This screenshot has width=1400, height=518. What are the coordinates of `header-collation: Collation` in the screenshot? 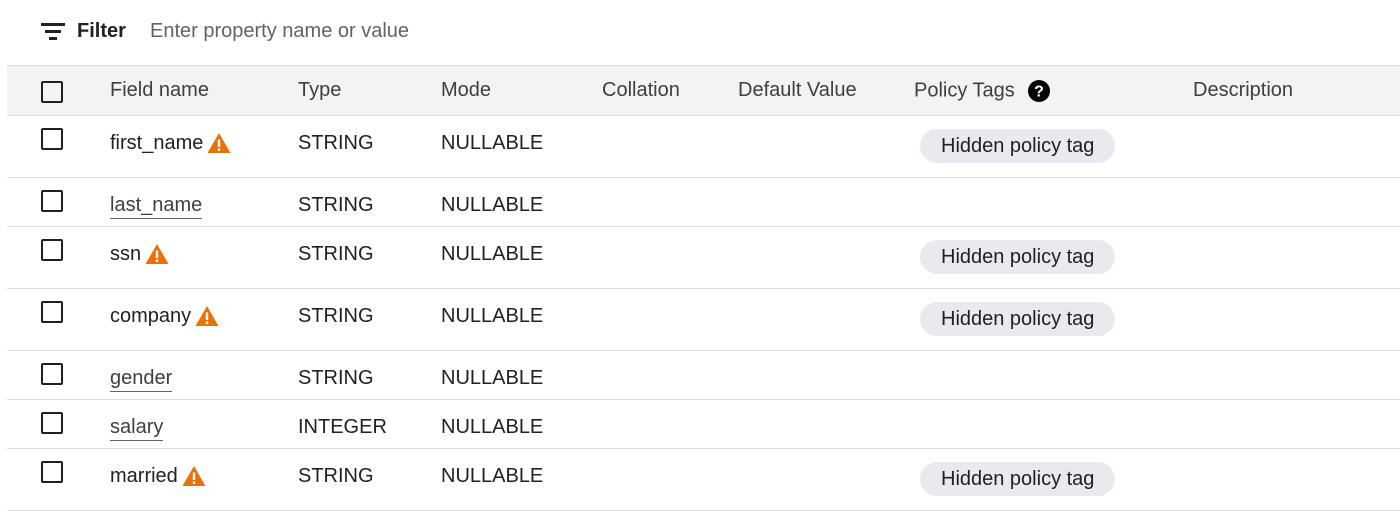 It's located at (670, 90).